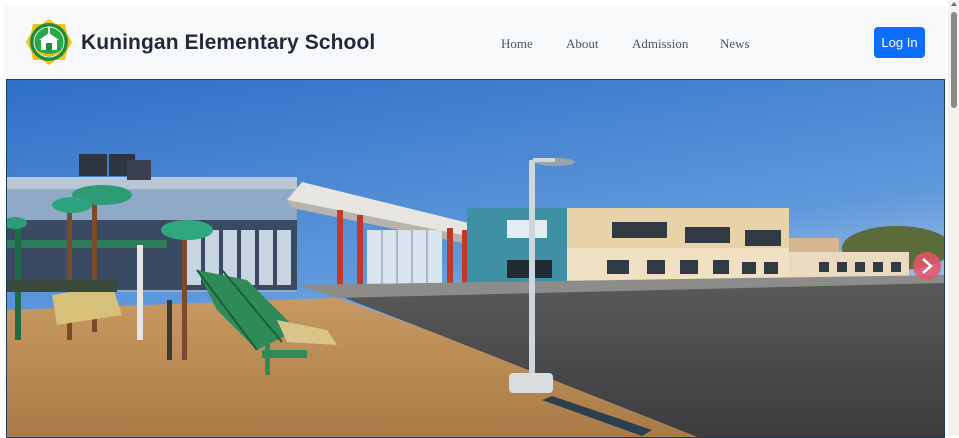  I want to click on school-name: Kuningan Elementary School, so click(228, 43).